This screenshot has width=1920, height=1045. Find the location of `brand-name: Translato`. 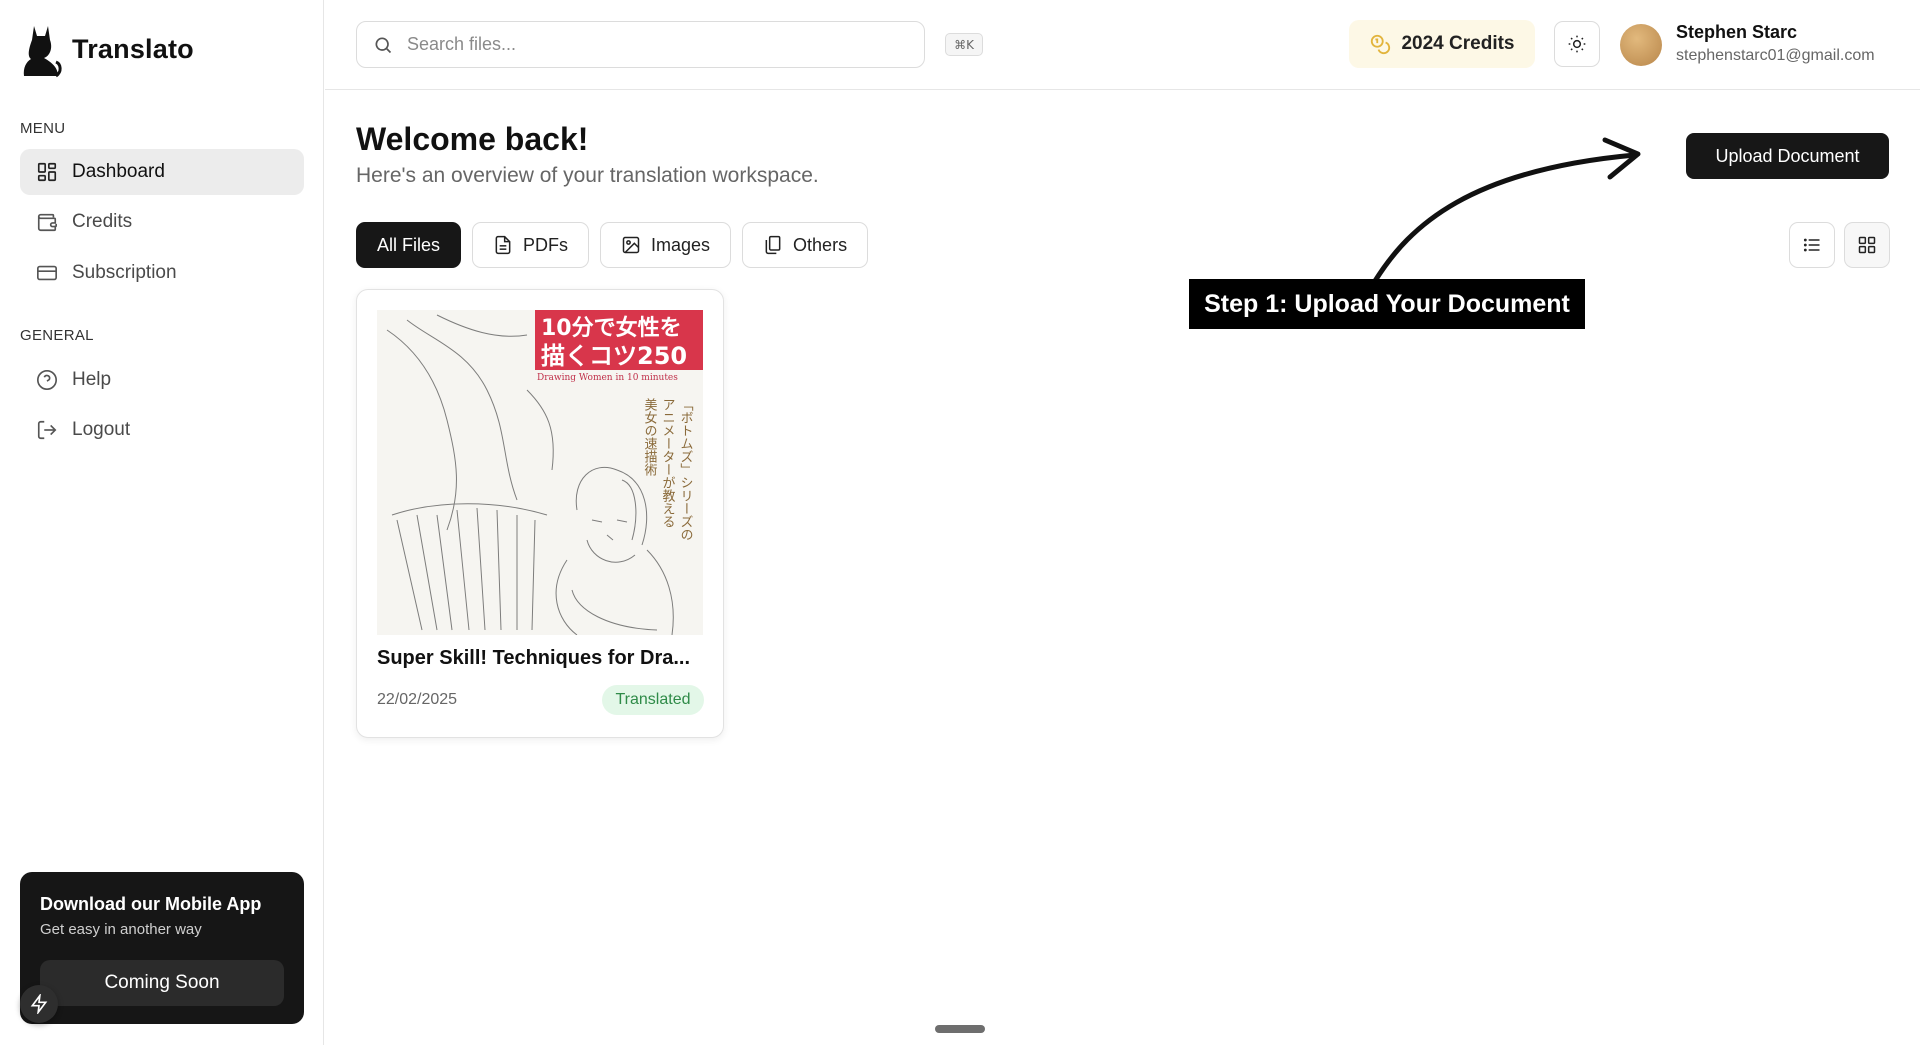

brand-name: Translato is located at coordinates (133, 48).